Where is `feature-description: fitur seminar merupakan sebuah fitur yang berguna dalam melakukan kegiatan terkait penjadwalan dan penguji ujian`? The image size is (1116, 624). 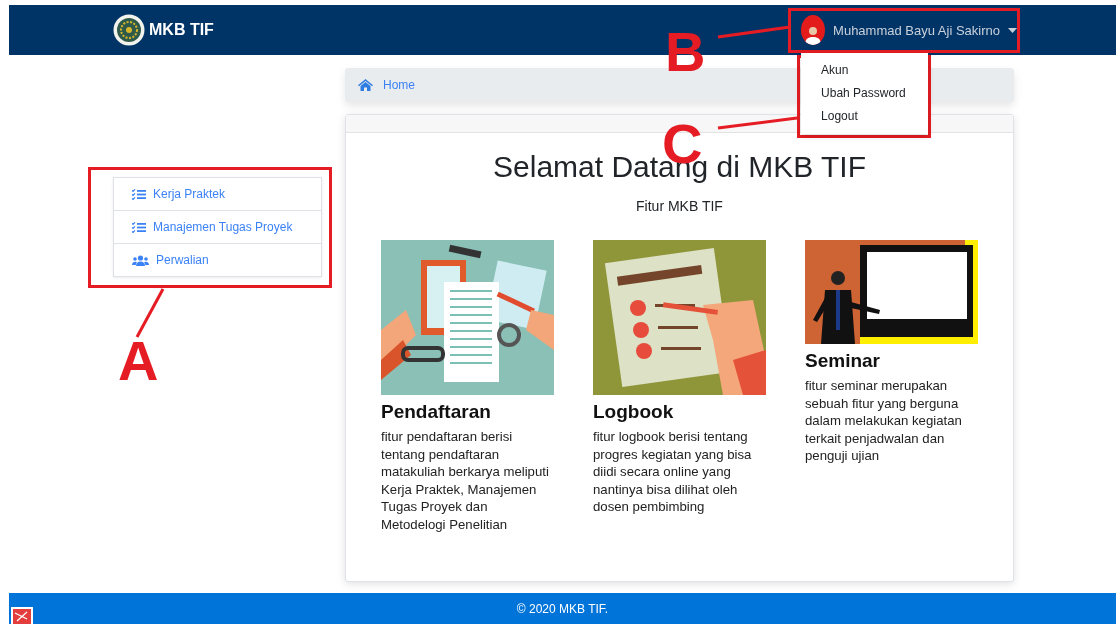 feature-description: fitur seminar merupakan sebuah fitur yang berguna dalam melakukan kegiatan terkait penjadwalan dan penguji ujian is located at coordinates (884, 421).